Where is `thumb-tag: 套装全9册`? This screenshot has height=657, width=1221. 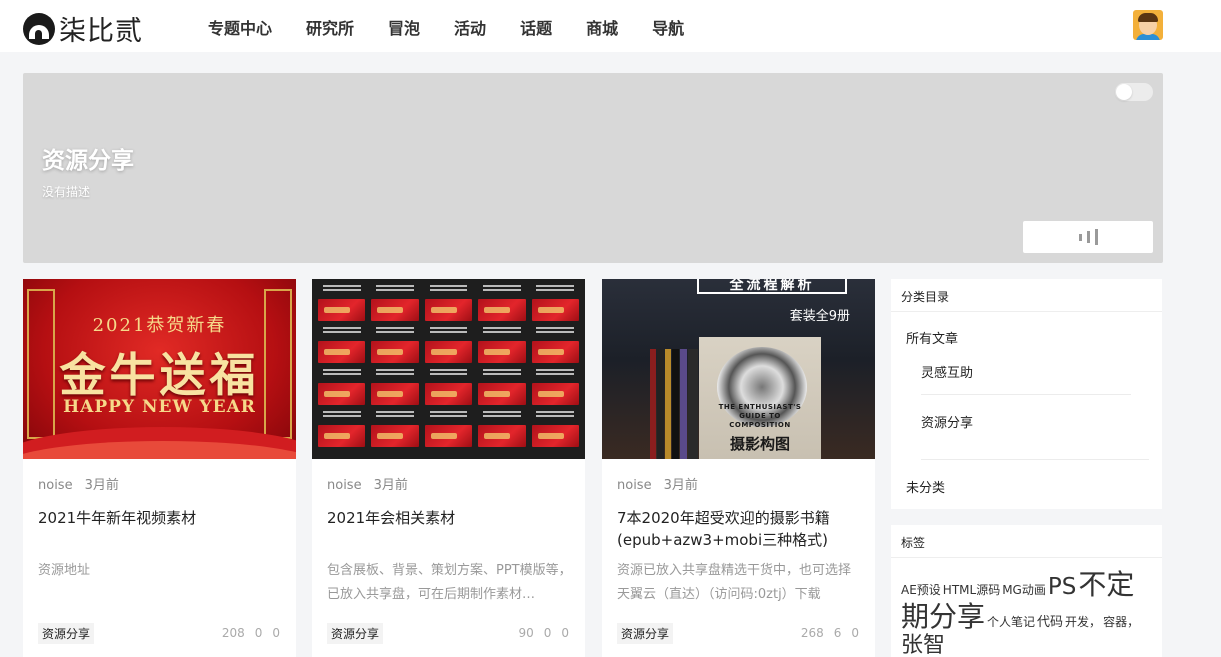
thumb-tag: 套装全9册 is located at coordinates (819, 316).